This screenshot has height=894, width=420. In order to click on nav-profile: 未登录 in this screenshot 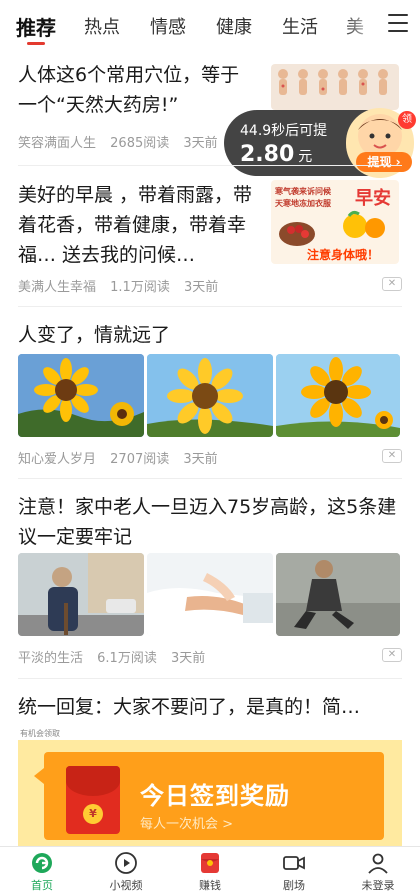, I will do `click(378, 870)`.